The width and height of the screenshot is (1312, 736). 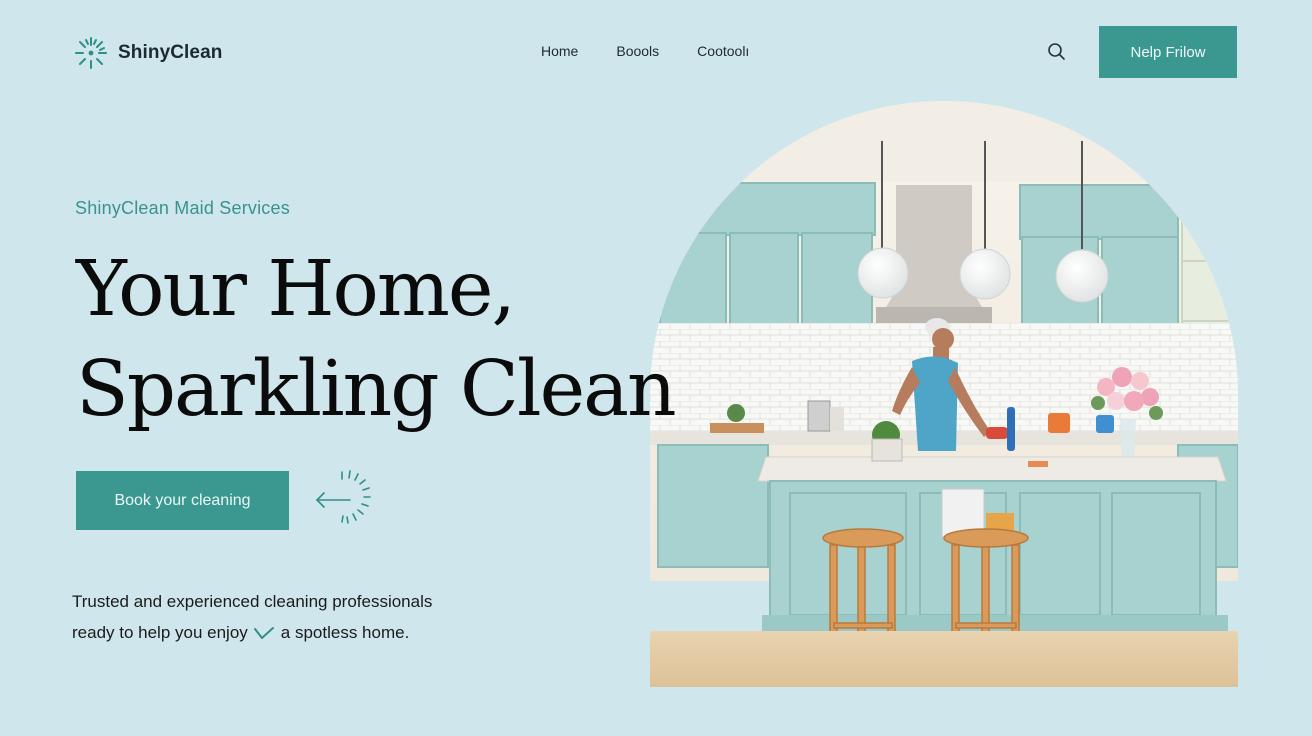 What do you see at coordinates (296, 289) in the screenshot?
I see `headline-line-1: Your Home,` at bounding box center [296, 289].